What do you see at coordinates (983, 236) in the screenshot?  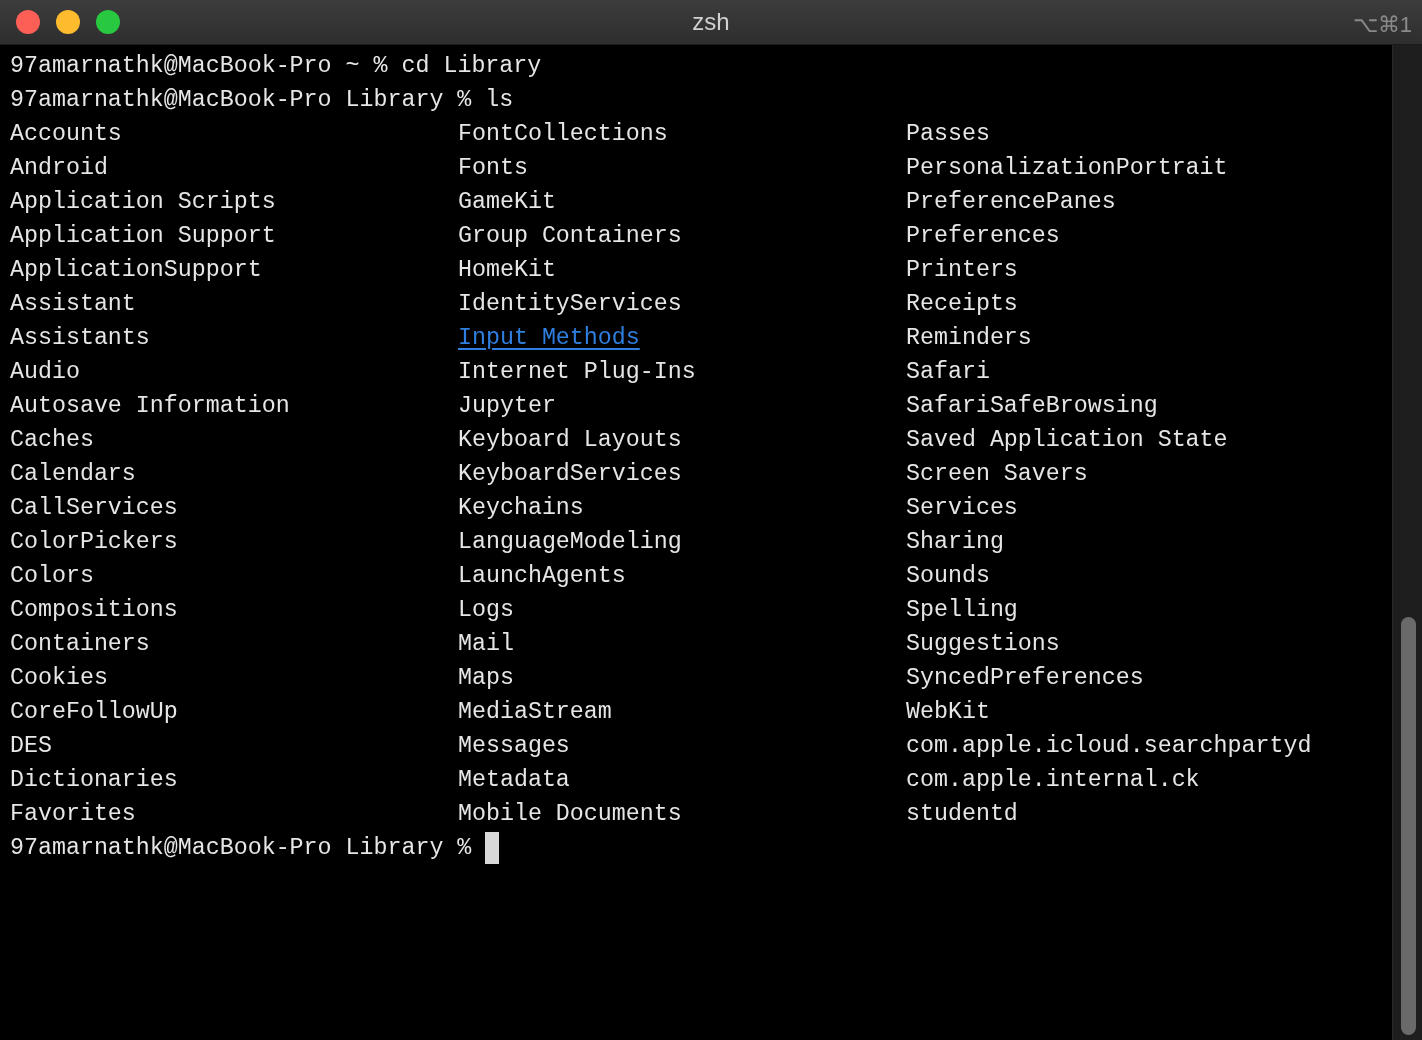 I see `folder-name: Preferences` at bounding box center [983, 236].